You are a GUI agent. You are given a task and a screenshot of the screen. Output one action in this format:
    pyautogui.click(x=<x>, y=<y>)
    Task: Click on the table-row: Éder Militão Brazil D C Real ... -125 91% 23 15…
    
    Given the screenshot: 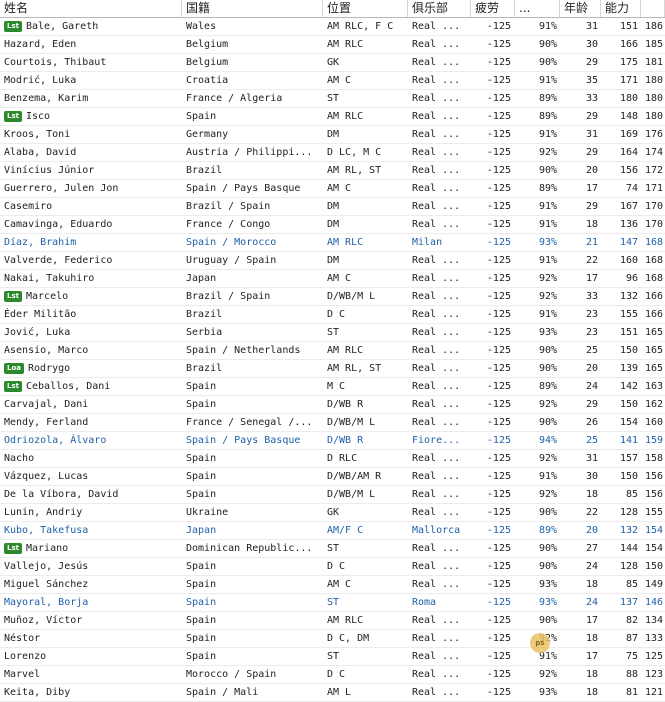 What is the action you would take?
    pyautogui.click(x=332, y=315)
    